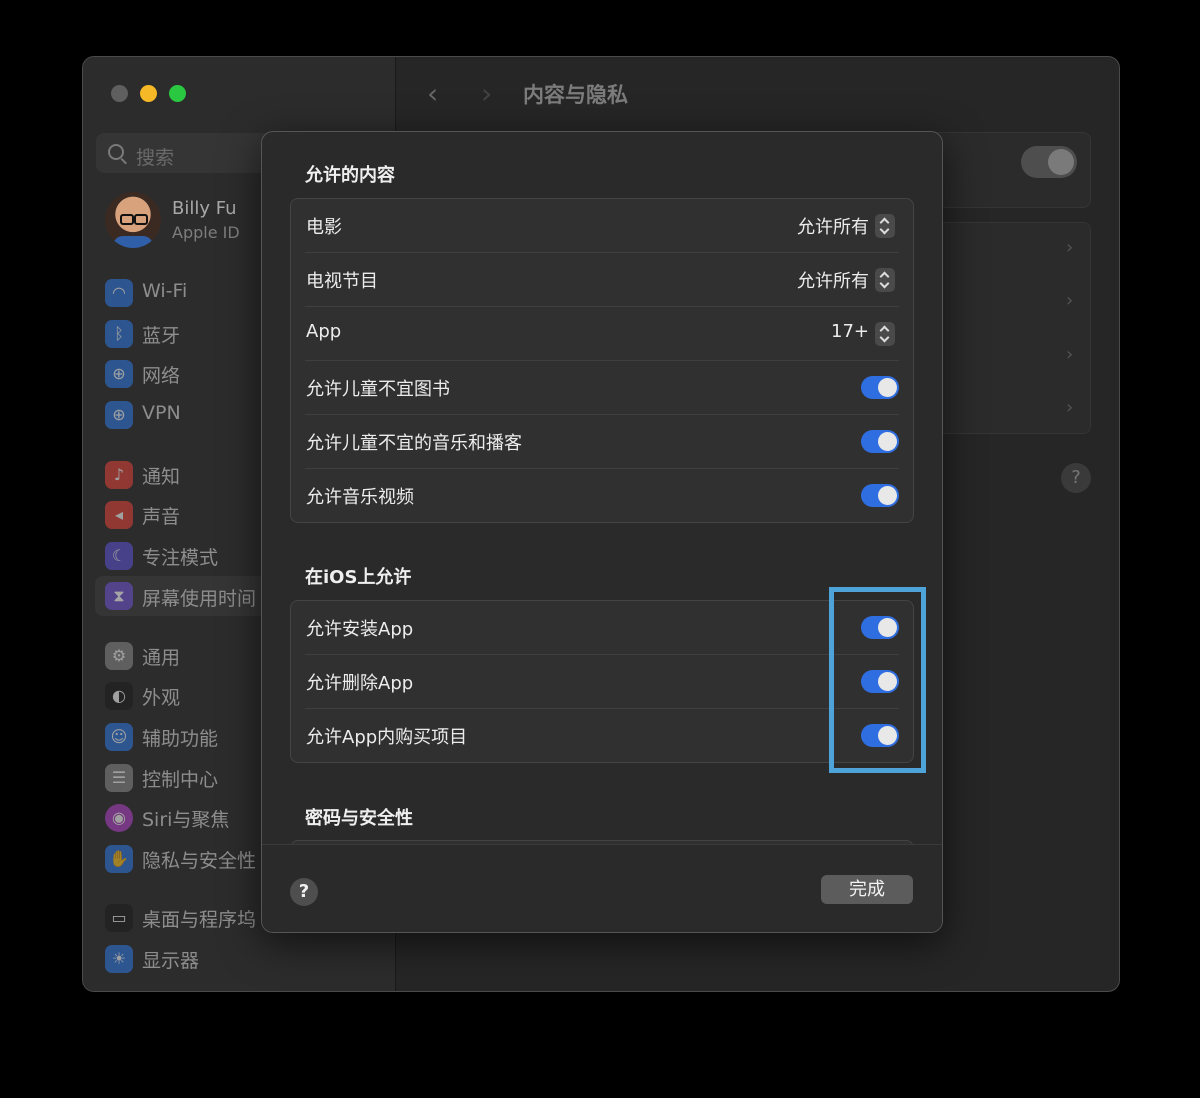 This screenshot has height=1098, width=1200. I want to click on sidebar-item-label: 外观, so click(161, 698).